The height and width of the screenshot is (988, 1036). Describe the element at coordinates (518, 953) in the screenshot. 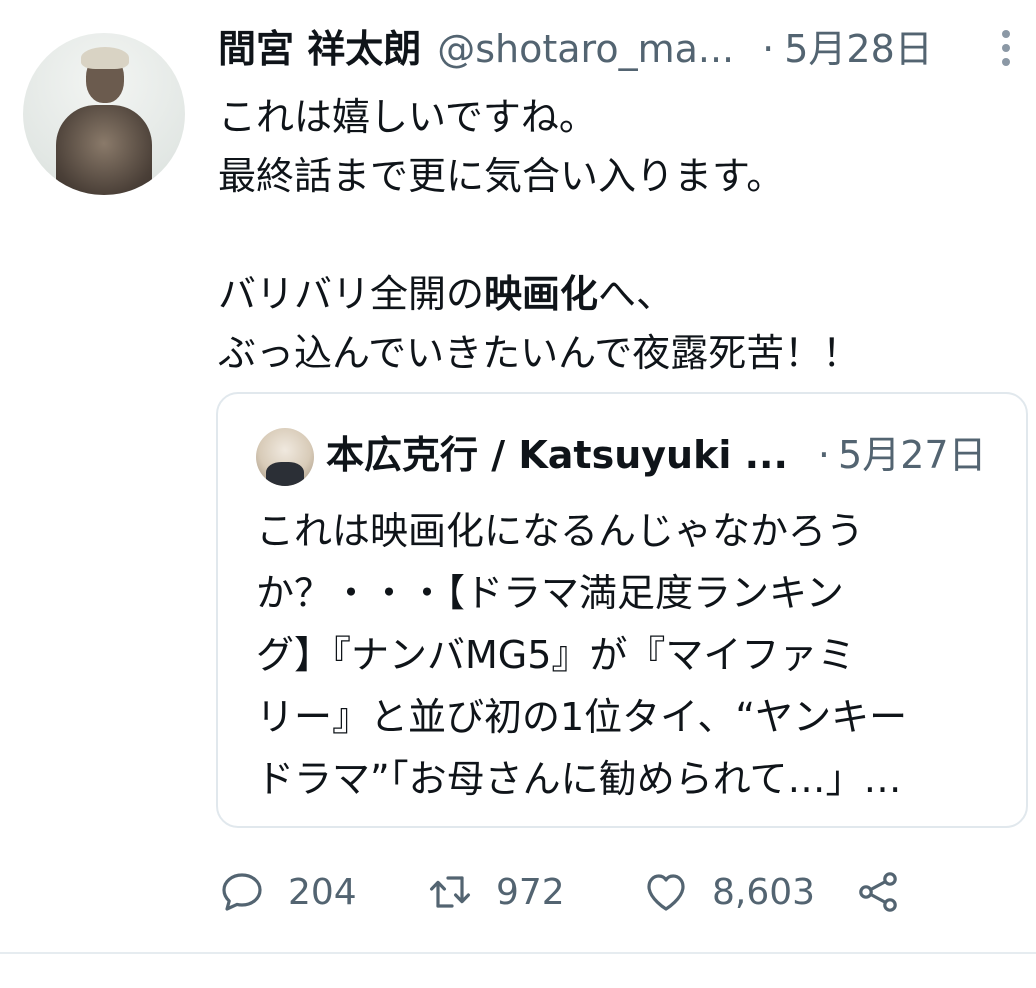

I see `tweet-divider` at that location.